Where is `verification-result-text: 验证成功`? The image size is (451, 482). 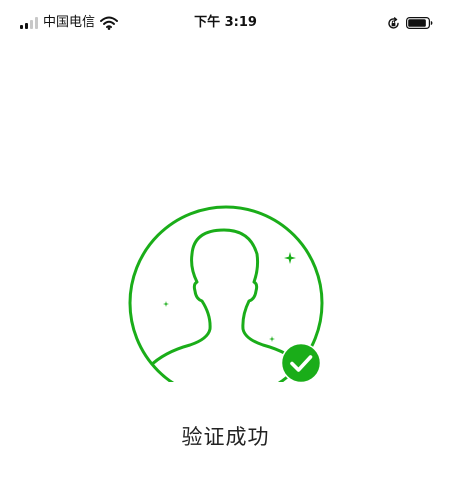 verification-result-text: 验证成功 is located at coordinates (225, 437).